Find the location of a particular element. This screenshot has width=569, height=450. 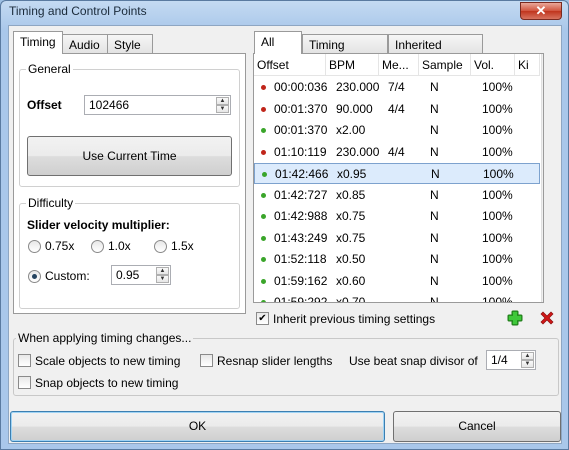

cell-bpm: x0.50 is located at coordinates (351, 259).